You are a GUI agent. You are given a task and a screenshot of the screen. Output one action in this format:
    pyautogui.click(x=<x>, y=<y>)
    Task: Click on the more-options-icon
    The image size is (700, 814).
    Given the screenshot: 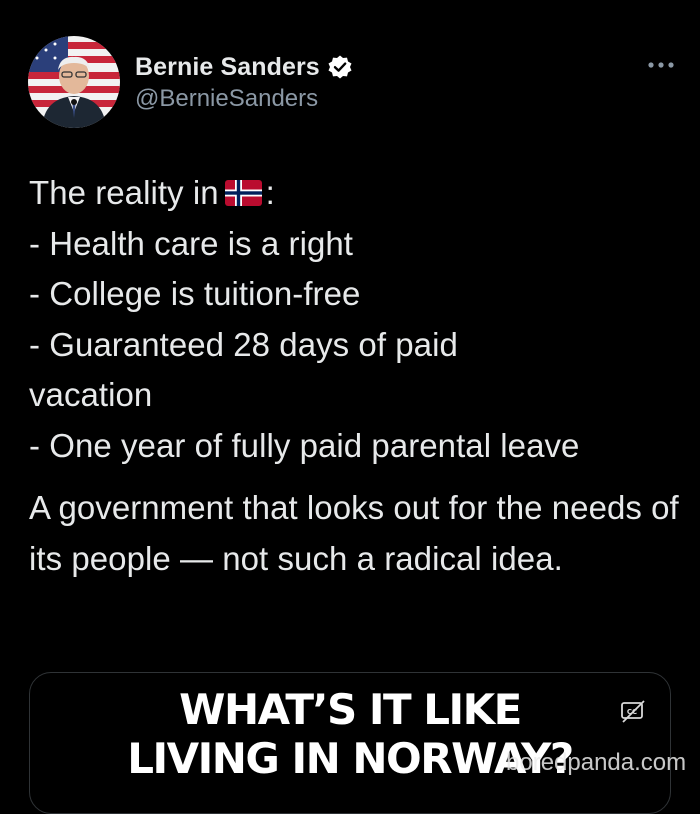 What is the action you would take?
    pyautogui.click(x=661, y=65)
    